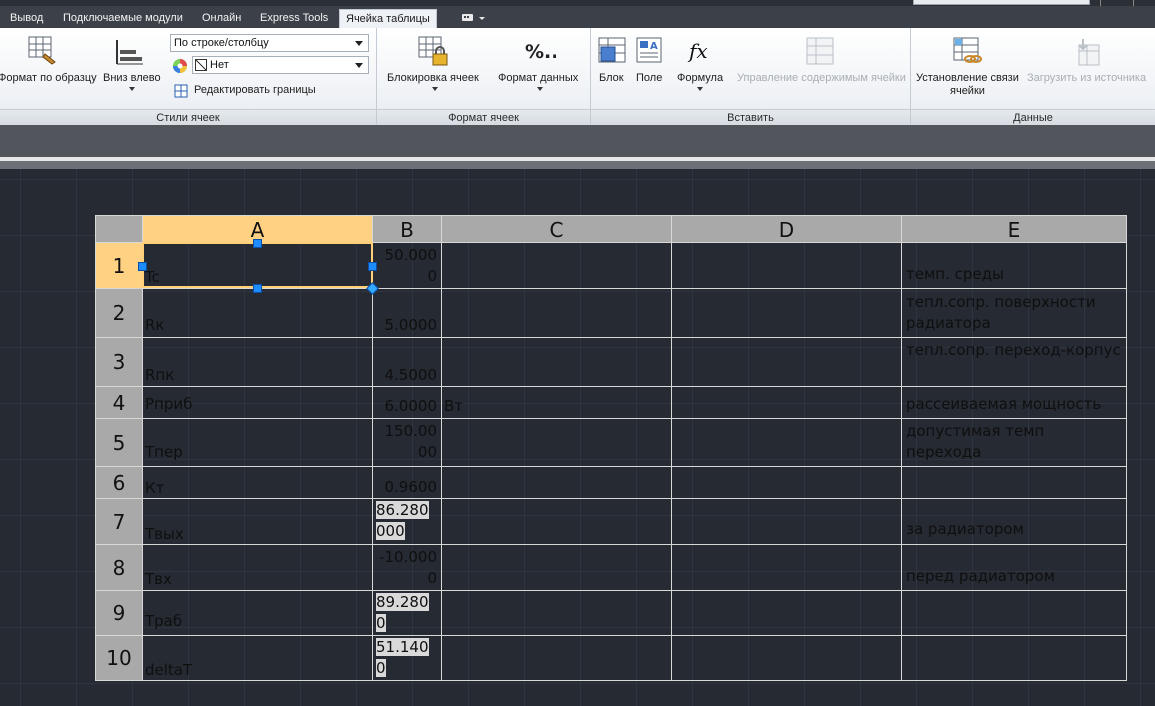 This screenshot has height=706, width=1155. What do you see at coordinates (372, 266) in the screenshot?
I see `grip-right` at bounding box center [372, 266].